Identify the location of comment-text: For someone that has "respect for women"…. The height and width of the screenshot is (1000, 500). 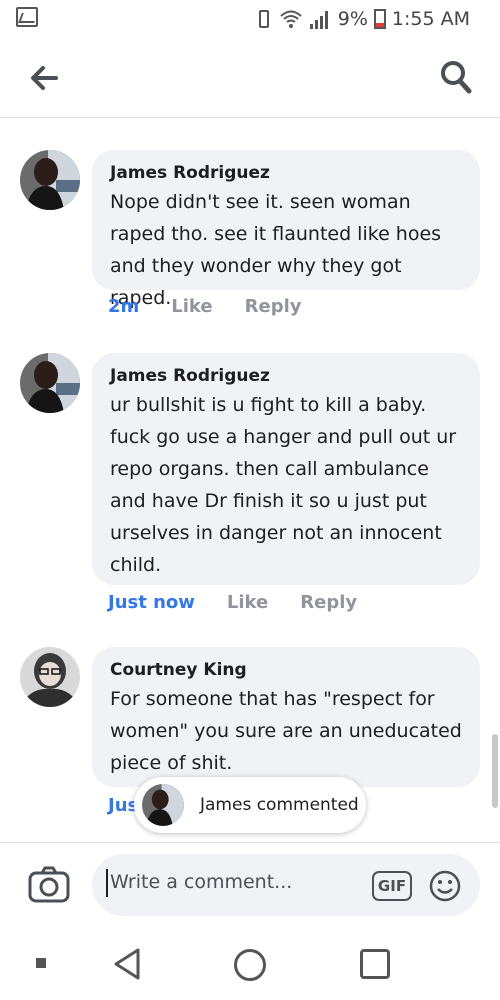
(286, 731).